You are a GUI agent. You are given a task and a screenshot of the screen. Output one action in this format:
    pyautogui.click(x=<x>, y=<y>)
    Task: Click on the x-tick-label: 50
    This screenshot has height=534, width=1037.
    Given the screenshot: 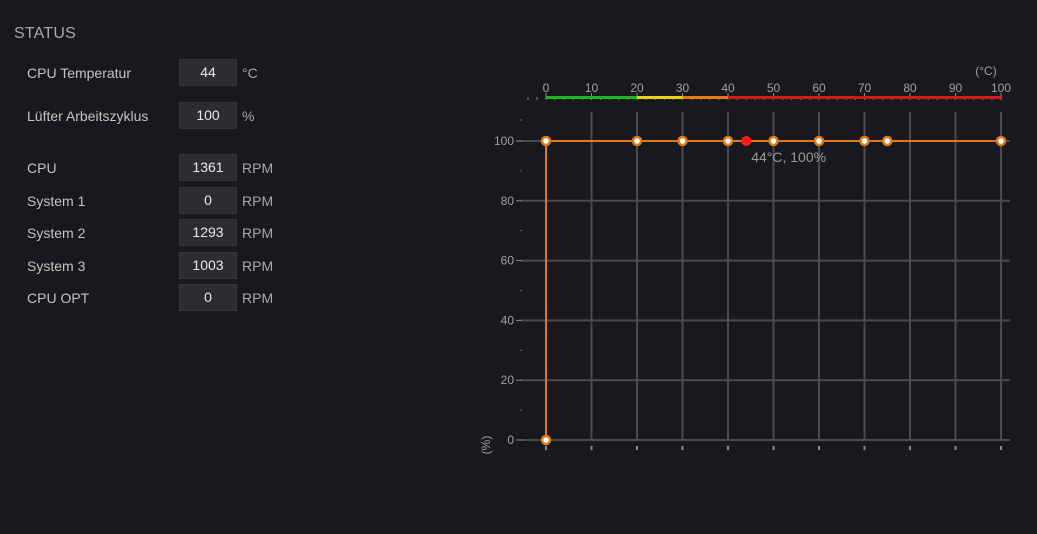 What is the action you would take?
    pyautogui.click(x=774, y=88)
    